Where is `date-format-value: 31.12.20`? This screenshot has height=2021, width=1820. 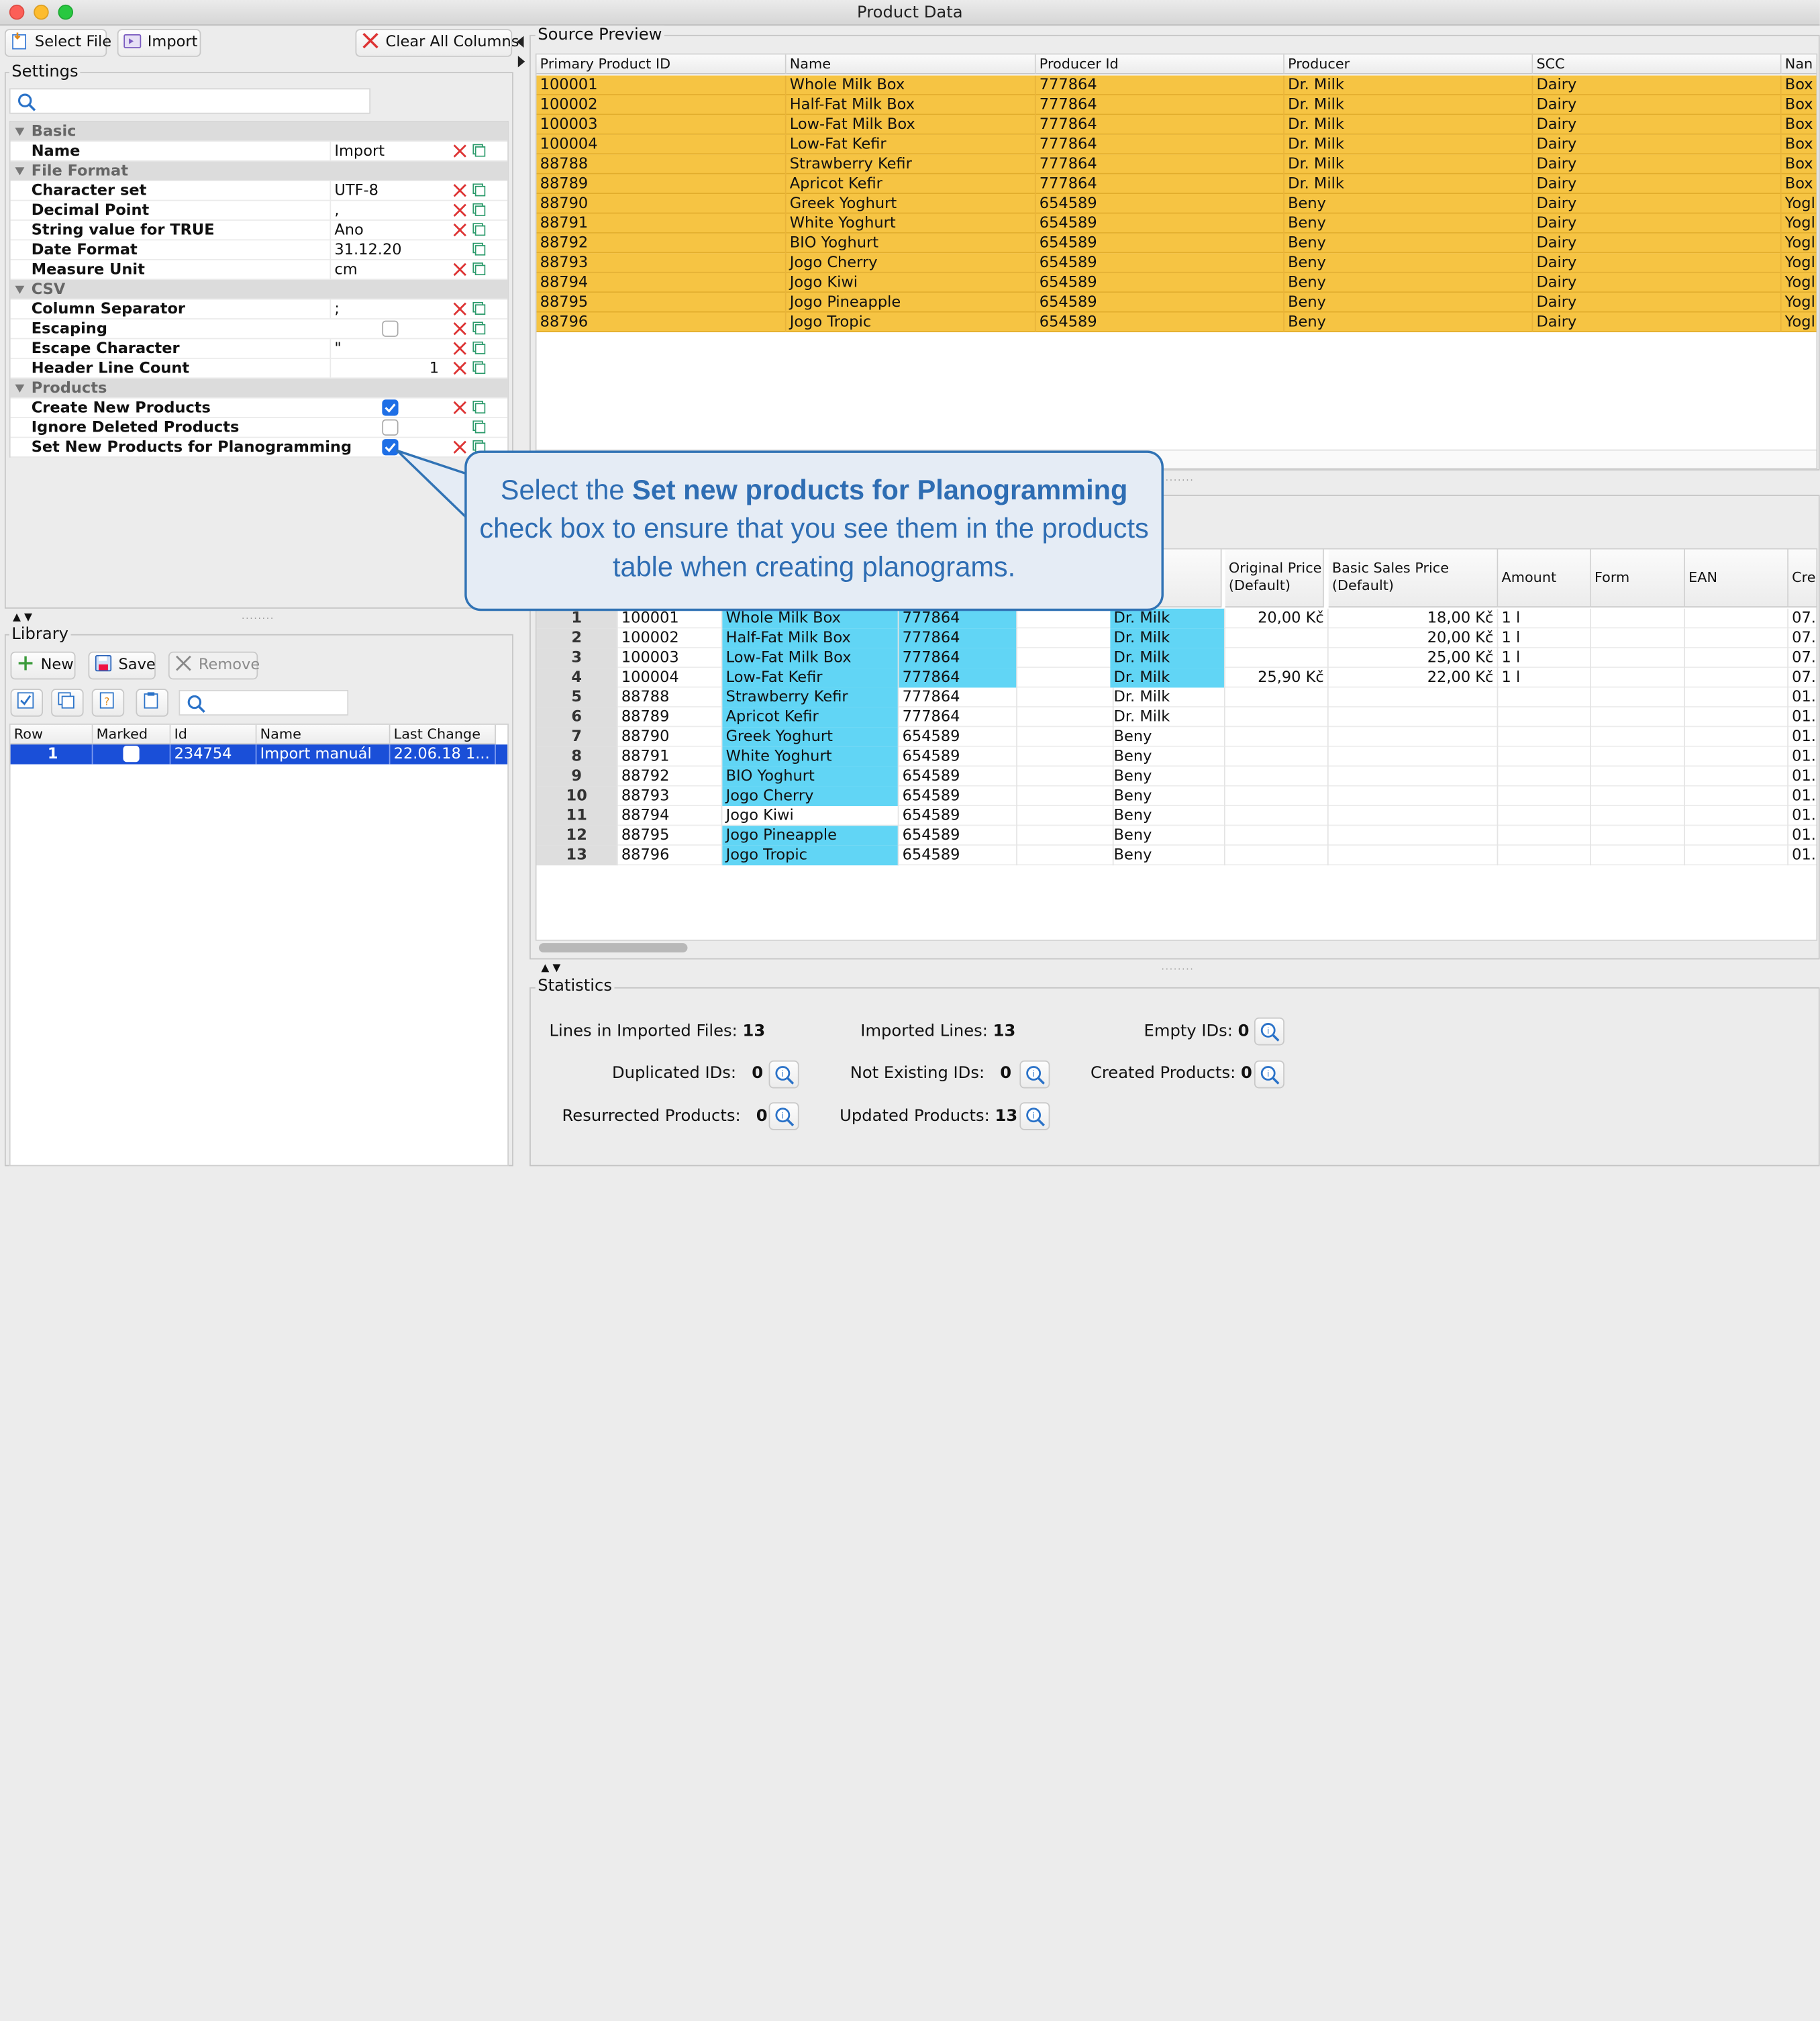 date-format-value: 31.12.20 is located at coordinates (387, 249).